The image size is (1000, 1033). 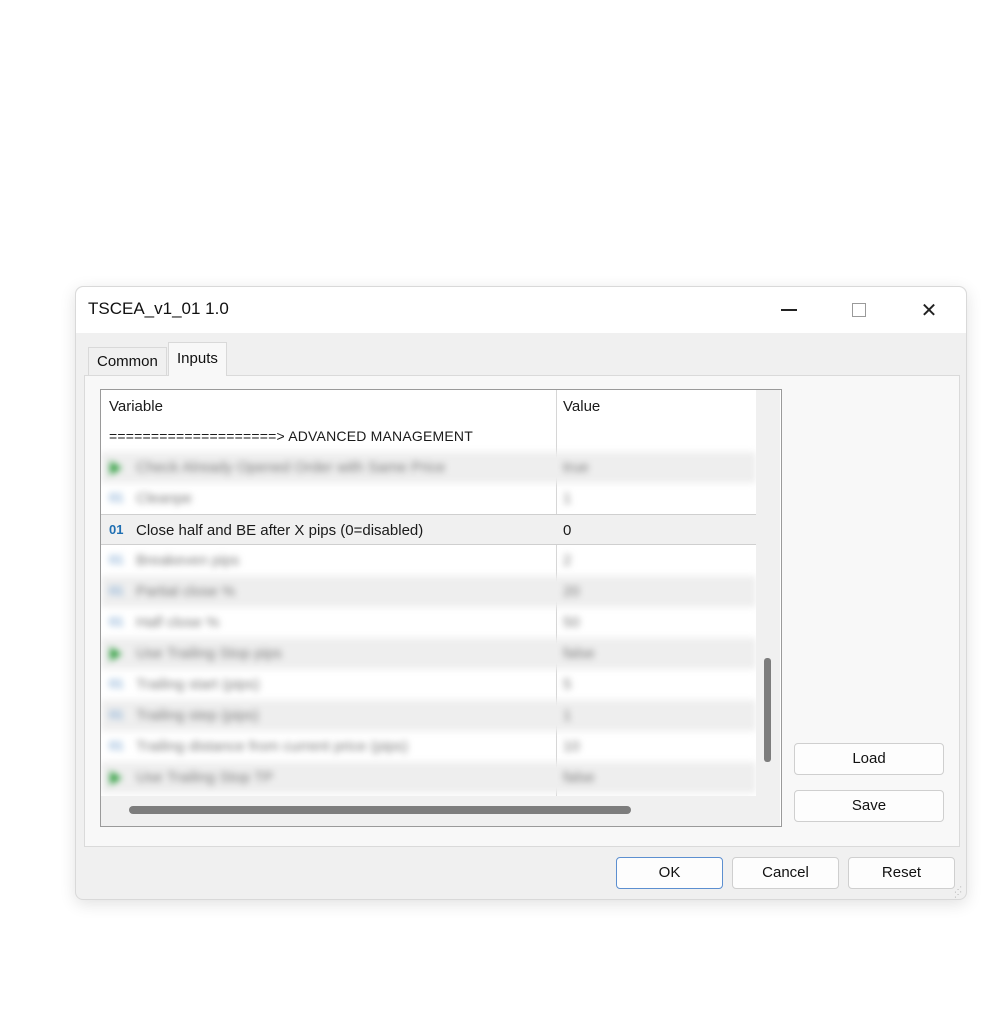 I want to click on vertical-scrollbar, so click(x=768, y=593).